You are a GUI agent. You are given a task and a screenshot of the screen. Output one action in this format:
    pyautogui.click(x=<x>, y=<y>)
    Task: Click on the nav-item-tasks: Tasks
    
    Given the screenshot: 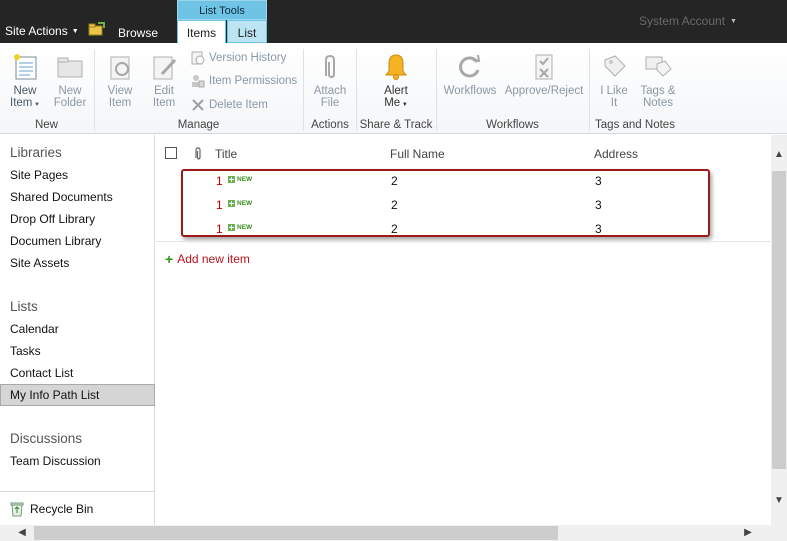 What is the action you would take?
    pyautogui.click(x=25, y=351)
    